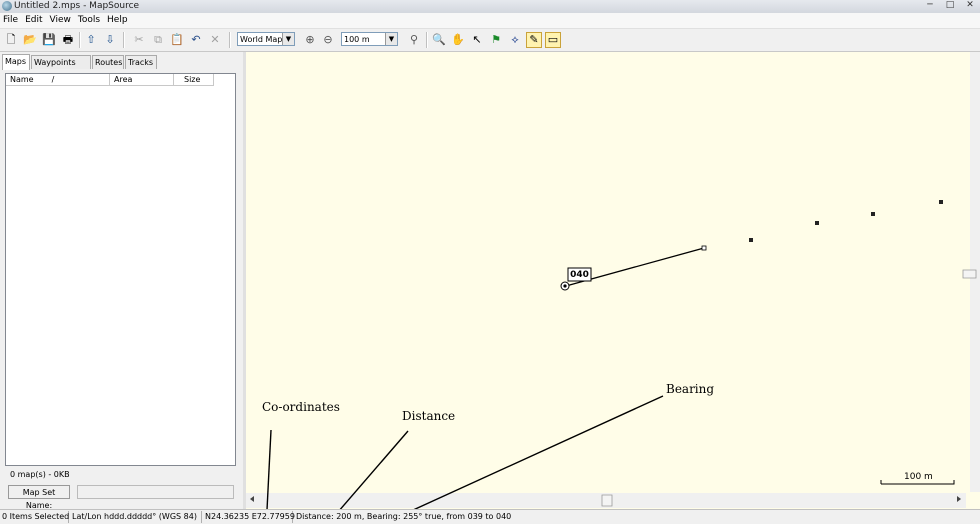 Image resolution: width=980 pixels, height=524 pixels. Describe the element at coordinates (704, 248) in the screenshot. I see `waypoint-039-marker` at that location.